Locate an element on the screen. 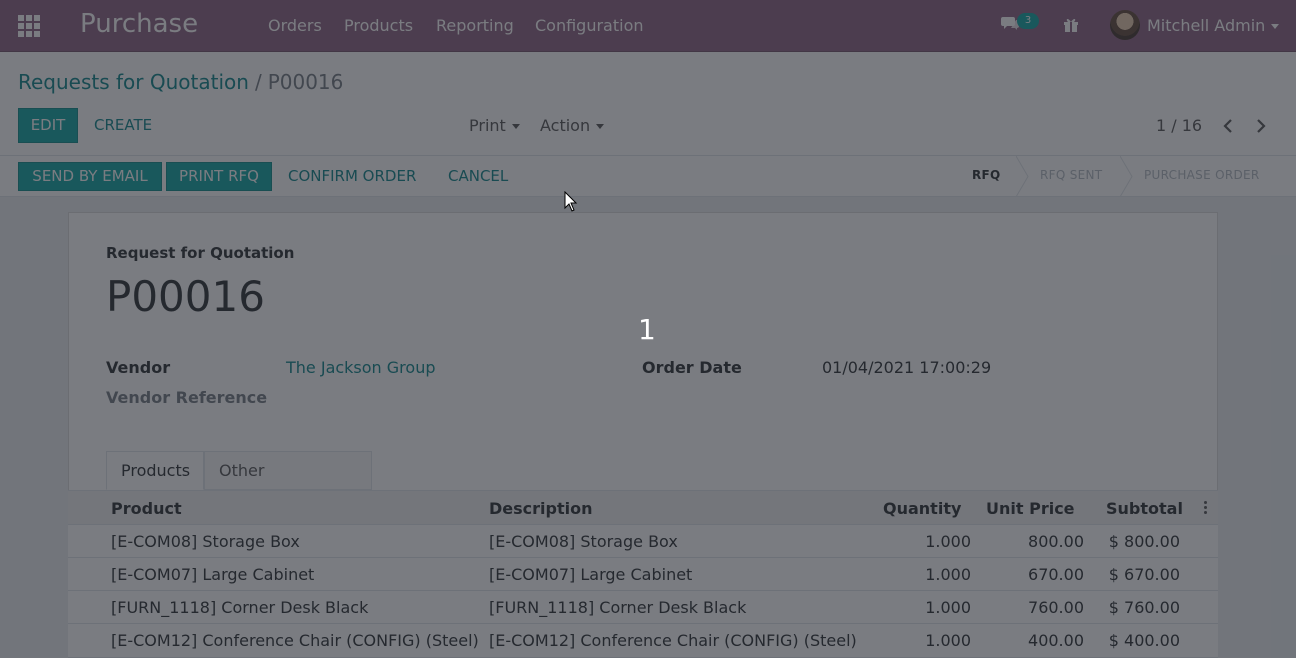  cell-unit-price: 760.00 is located at coordinates (1056, 607).